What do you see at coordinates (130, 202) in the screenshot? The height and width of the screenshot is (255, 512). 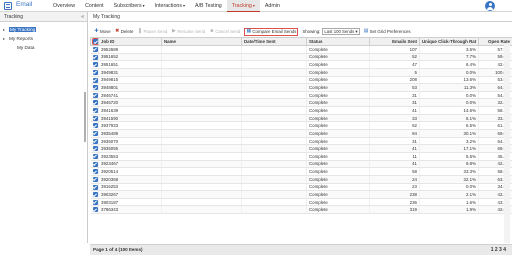 I see `job-id-cell: 3903187` at bounding box center [130, 202].